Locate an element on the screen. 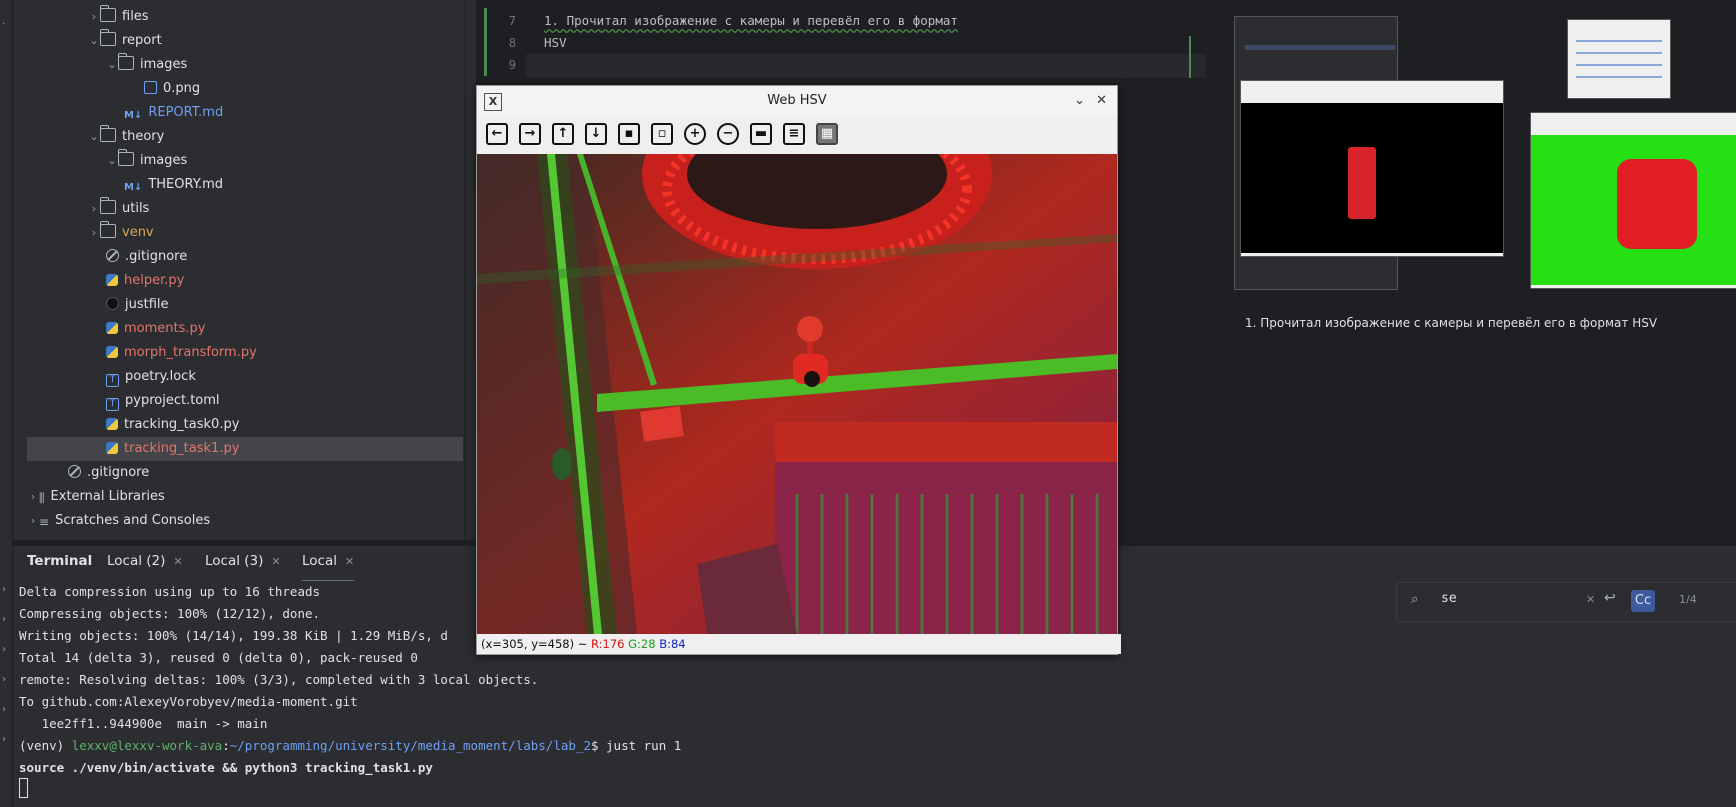 The height and width of the screenshot is (807, 1736). tree-item-moments-py: moments.py is located at coordinates (155, 329).